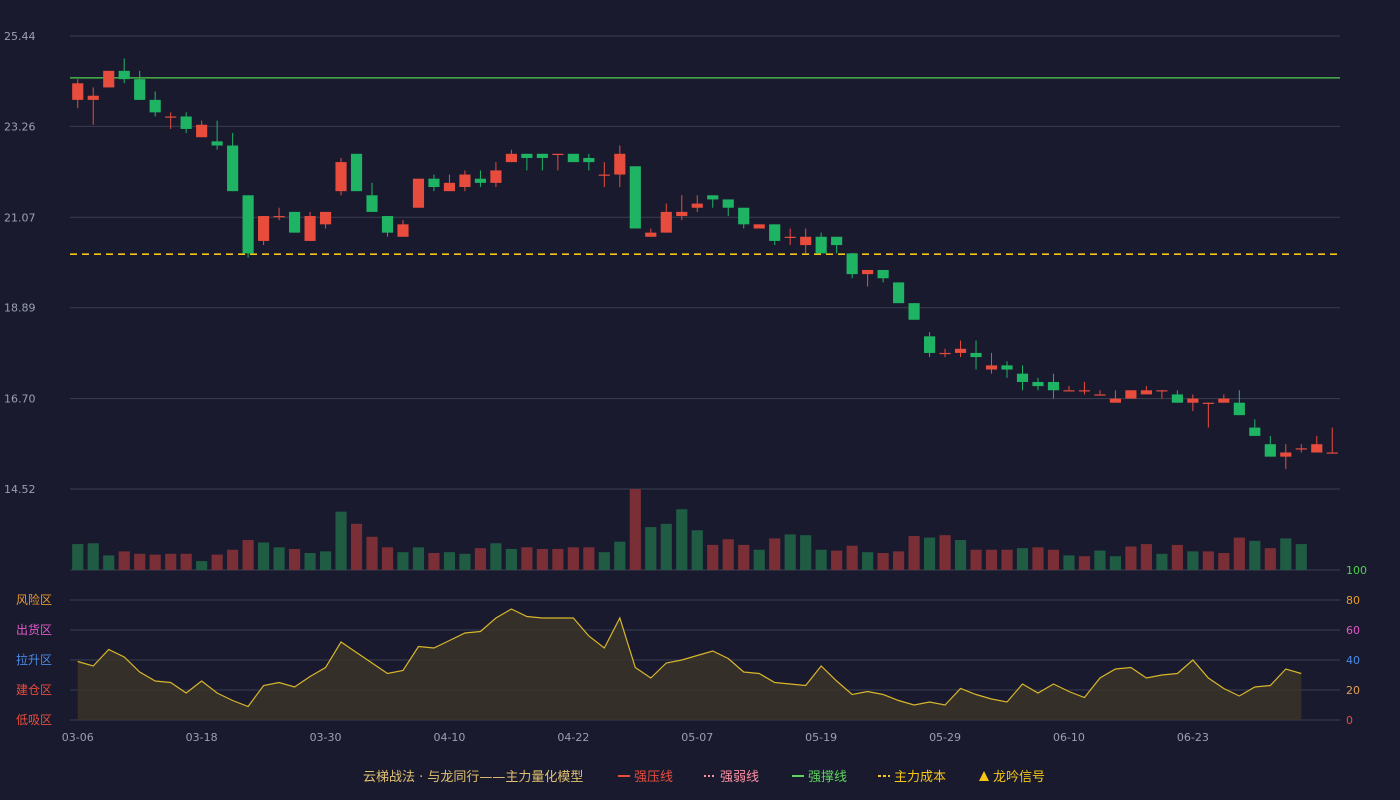  What do you see at coordinates (821, 737) in the screenshot?
I see `x-tick-label: 05-19` at bounding box center [821, 737].